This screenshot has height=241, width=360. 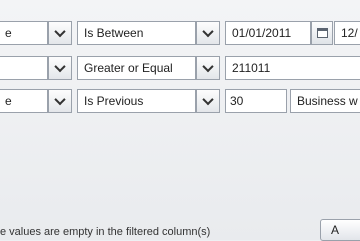 I want to click on operator-select-value: Greater or Equal, so click(x=128, y=68).